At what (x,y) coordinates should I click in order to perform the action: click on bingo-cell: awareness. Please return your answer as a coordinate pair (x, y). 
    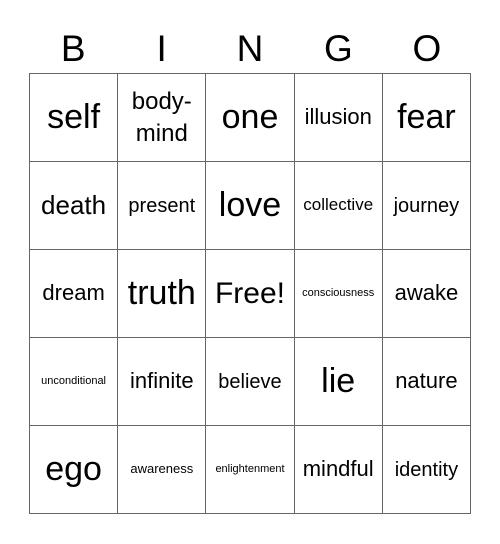
    Looking at the image, I should click on (161, 469).